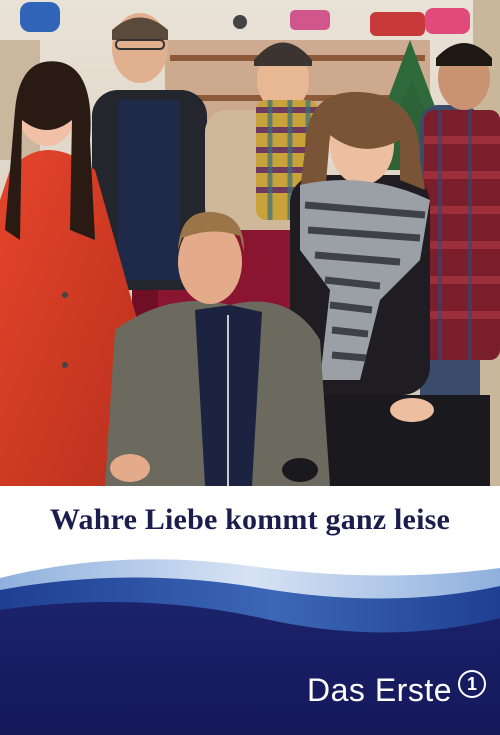  I want to click on title-band: Wahre Liebe kommt ganz leise, so click(250, 517).